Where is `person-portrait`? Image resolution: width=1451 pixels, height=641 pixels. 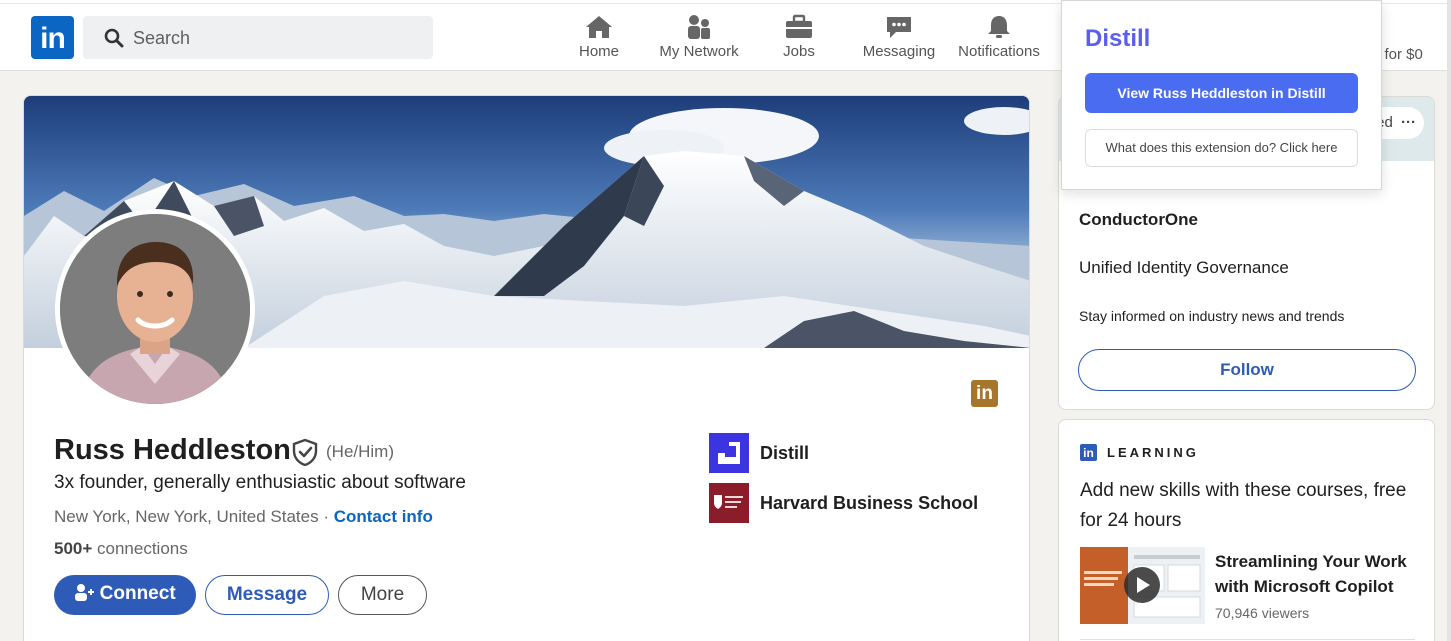 person-portrait is located at coordinates (155, 309).